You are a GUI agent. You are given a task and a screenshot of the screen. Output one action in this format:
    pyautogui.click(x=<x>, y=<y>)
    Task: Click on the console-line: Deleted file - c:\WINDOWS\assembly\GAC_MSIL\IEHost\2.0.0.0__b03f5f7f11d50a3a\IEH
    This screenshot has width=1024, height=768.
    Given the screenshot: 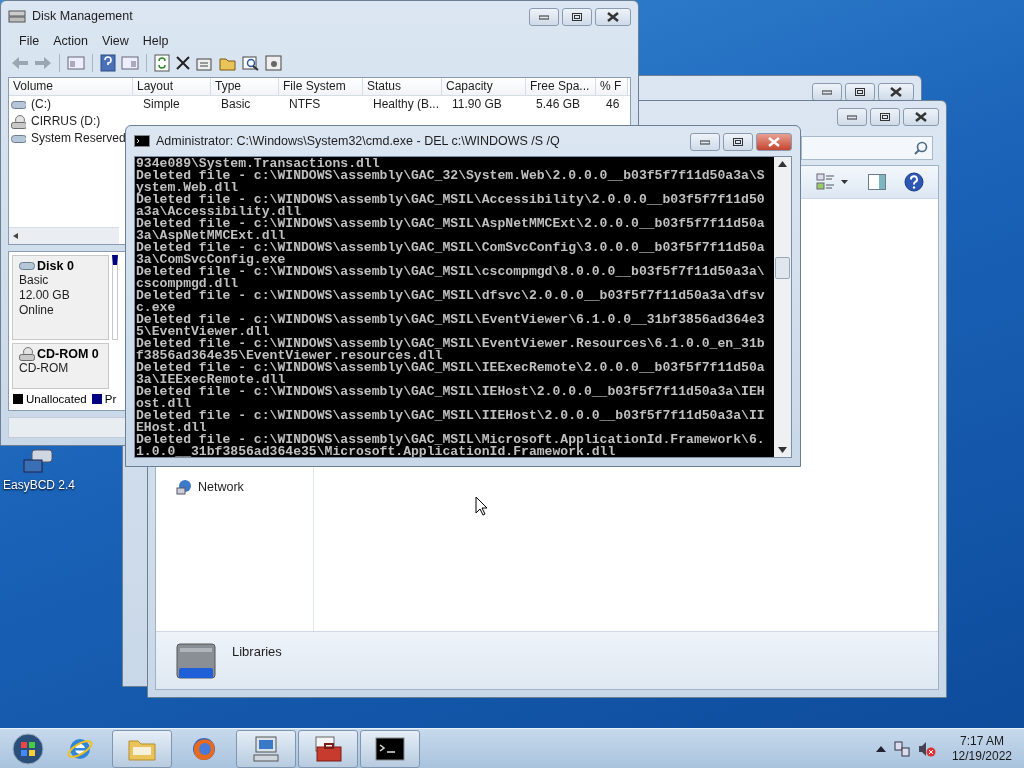 What is the action you would take?
    pyautogui.click(x=451, y=392)
    